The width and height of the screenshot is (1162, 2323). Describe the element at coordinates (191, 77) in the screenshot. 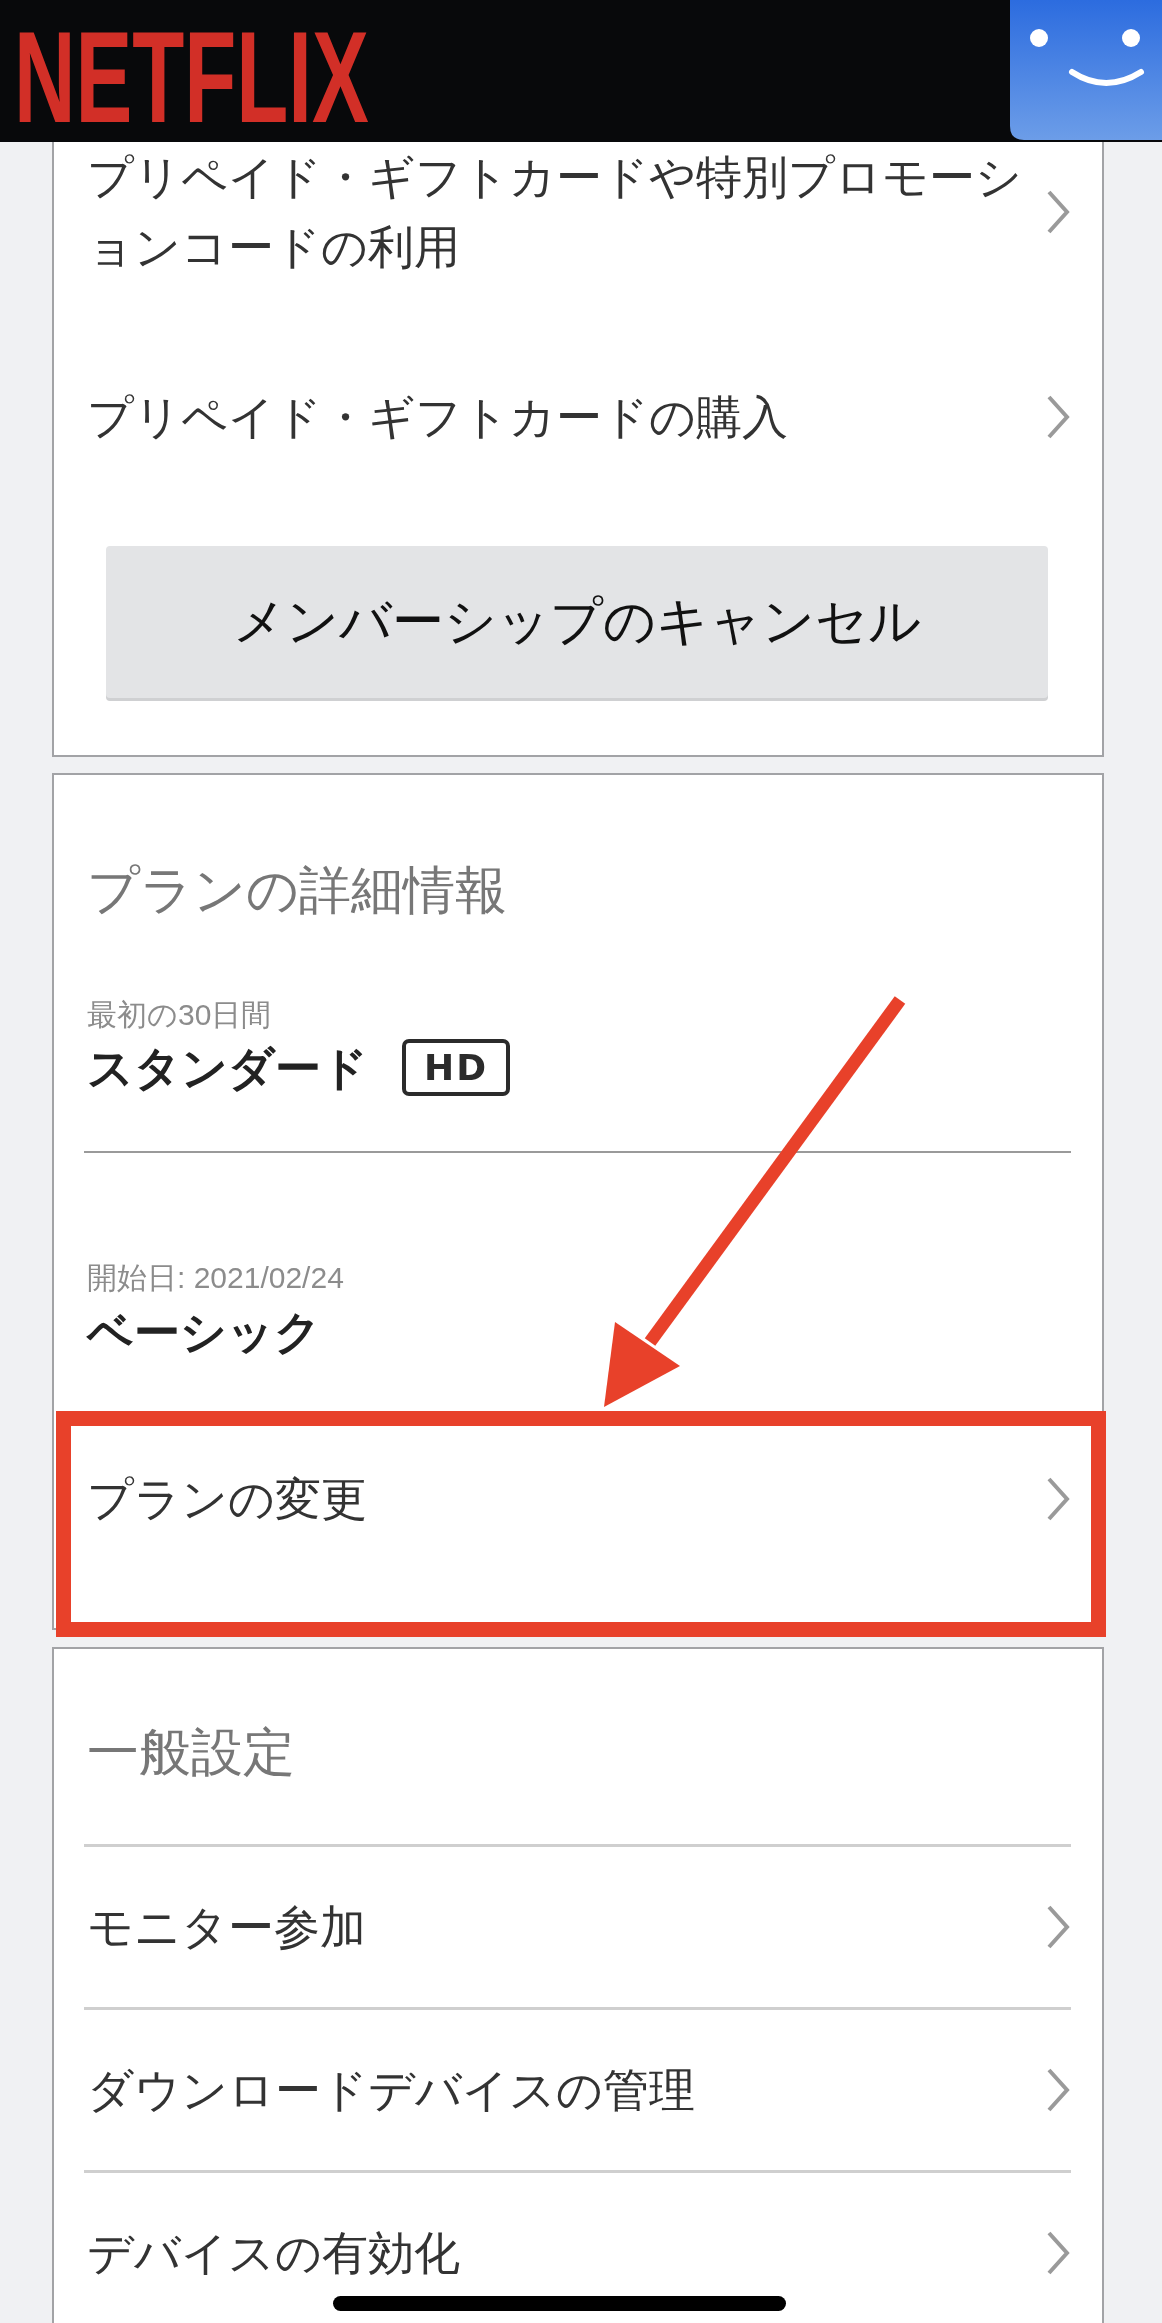

I see `brand-logo: NETFLIX` at that location.